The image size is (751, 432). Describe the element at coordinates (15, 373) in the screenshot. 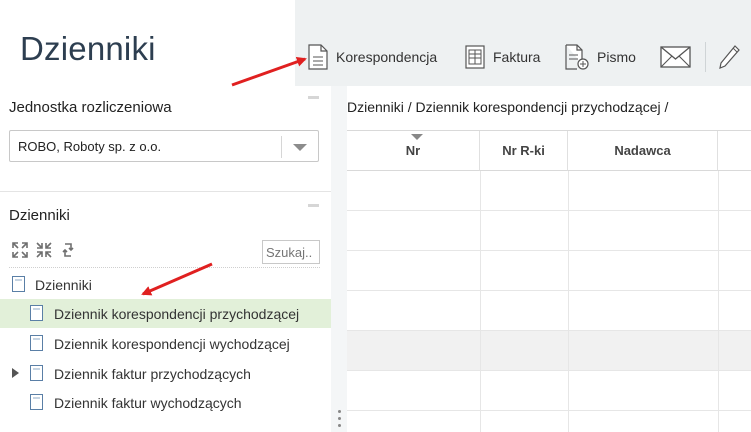

I see `expand-arrow-icon` at that location.